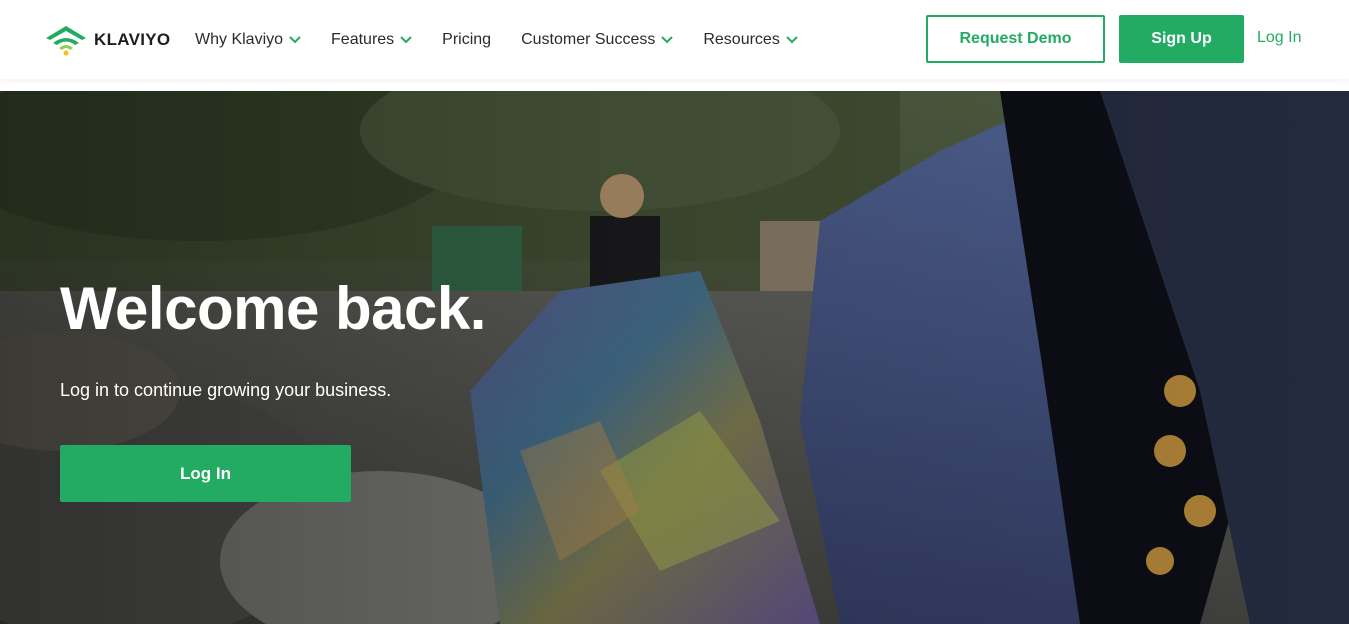 This screenshot has width=1349, height=624. I want to click on nav-item-label: Why Klaviyo, so click(239, 39).